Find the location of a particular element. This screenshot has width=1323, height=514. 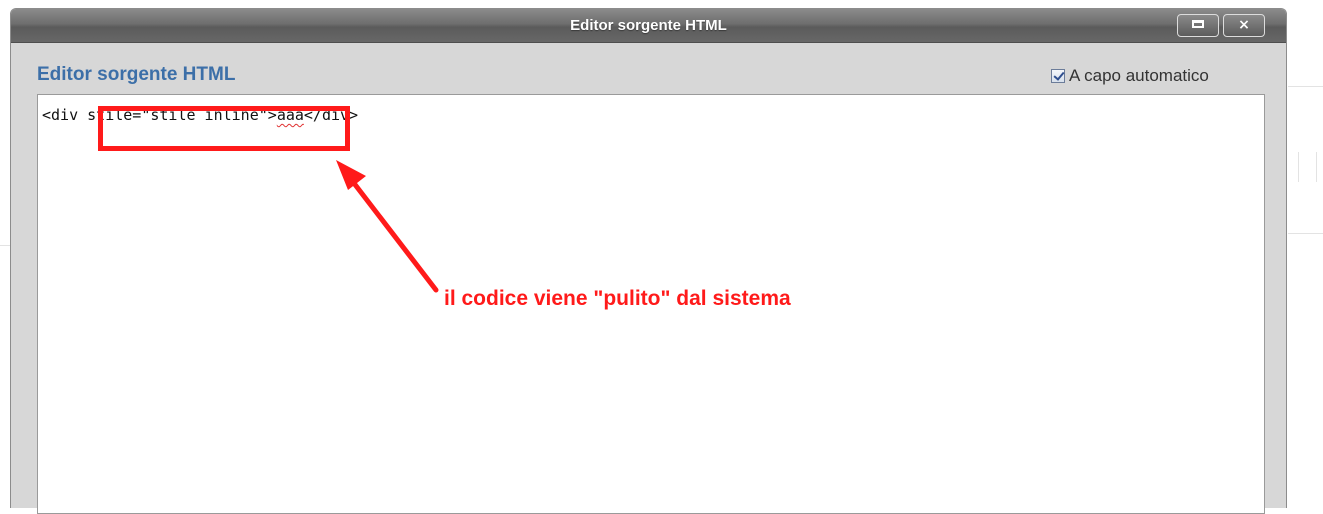

annotation-text: il codice viene "pulito" dal sistema is located at coordinates (617, 298).